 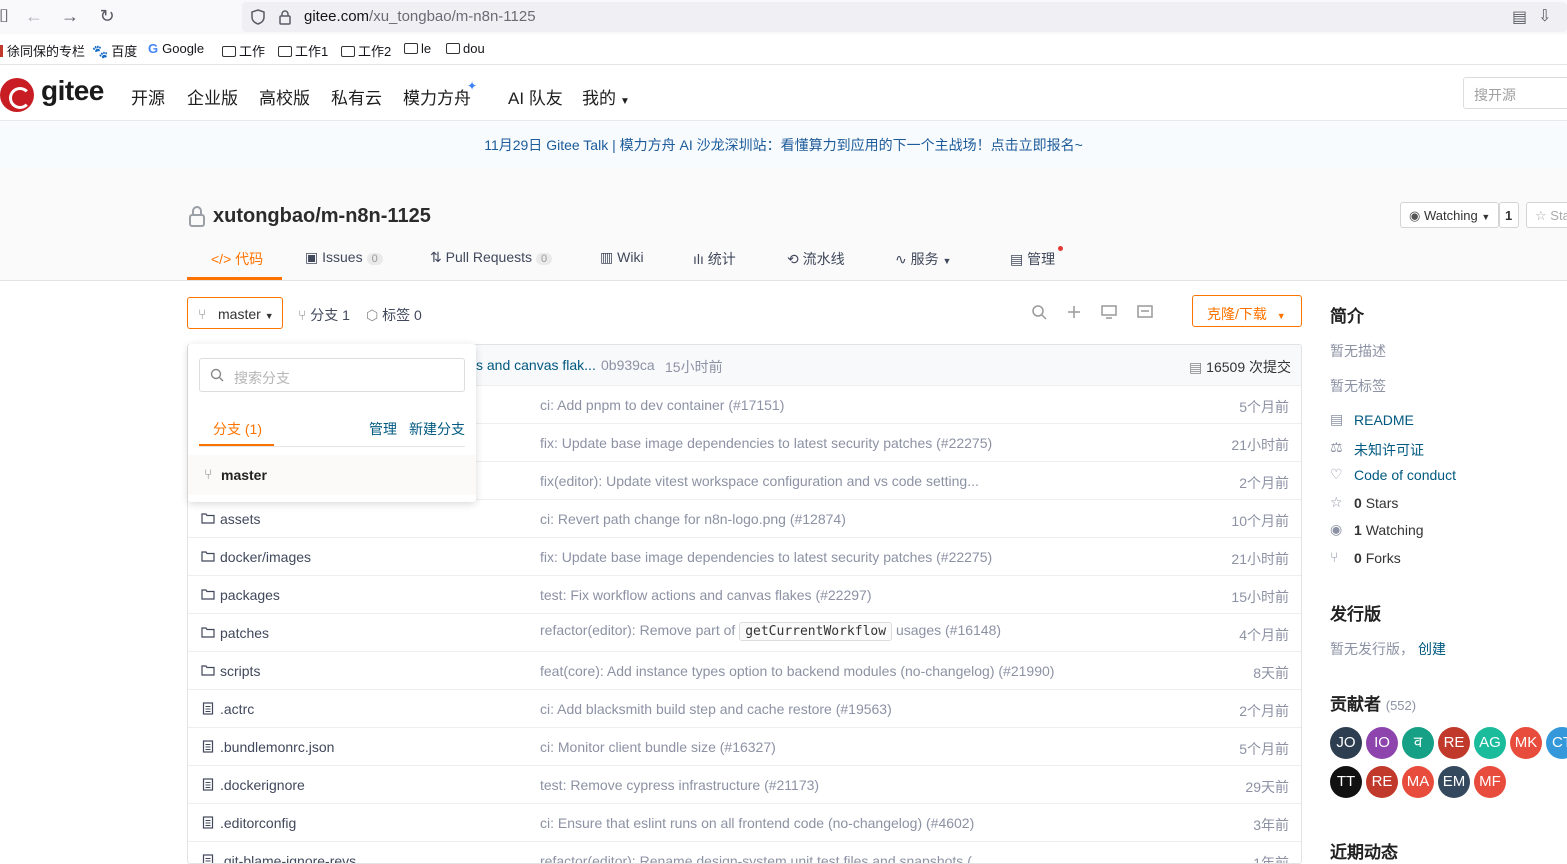 What do you see at coordinates (1546, 215) in the screenshot?
I see `star-button: ☆ Star` at bounding box center [1546, 215].